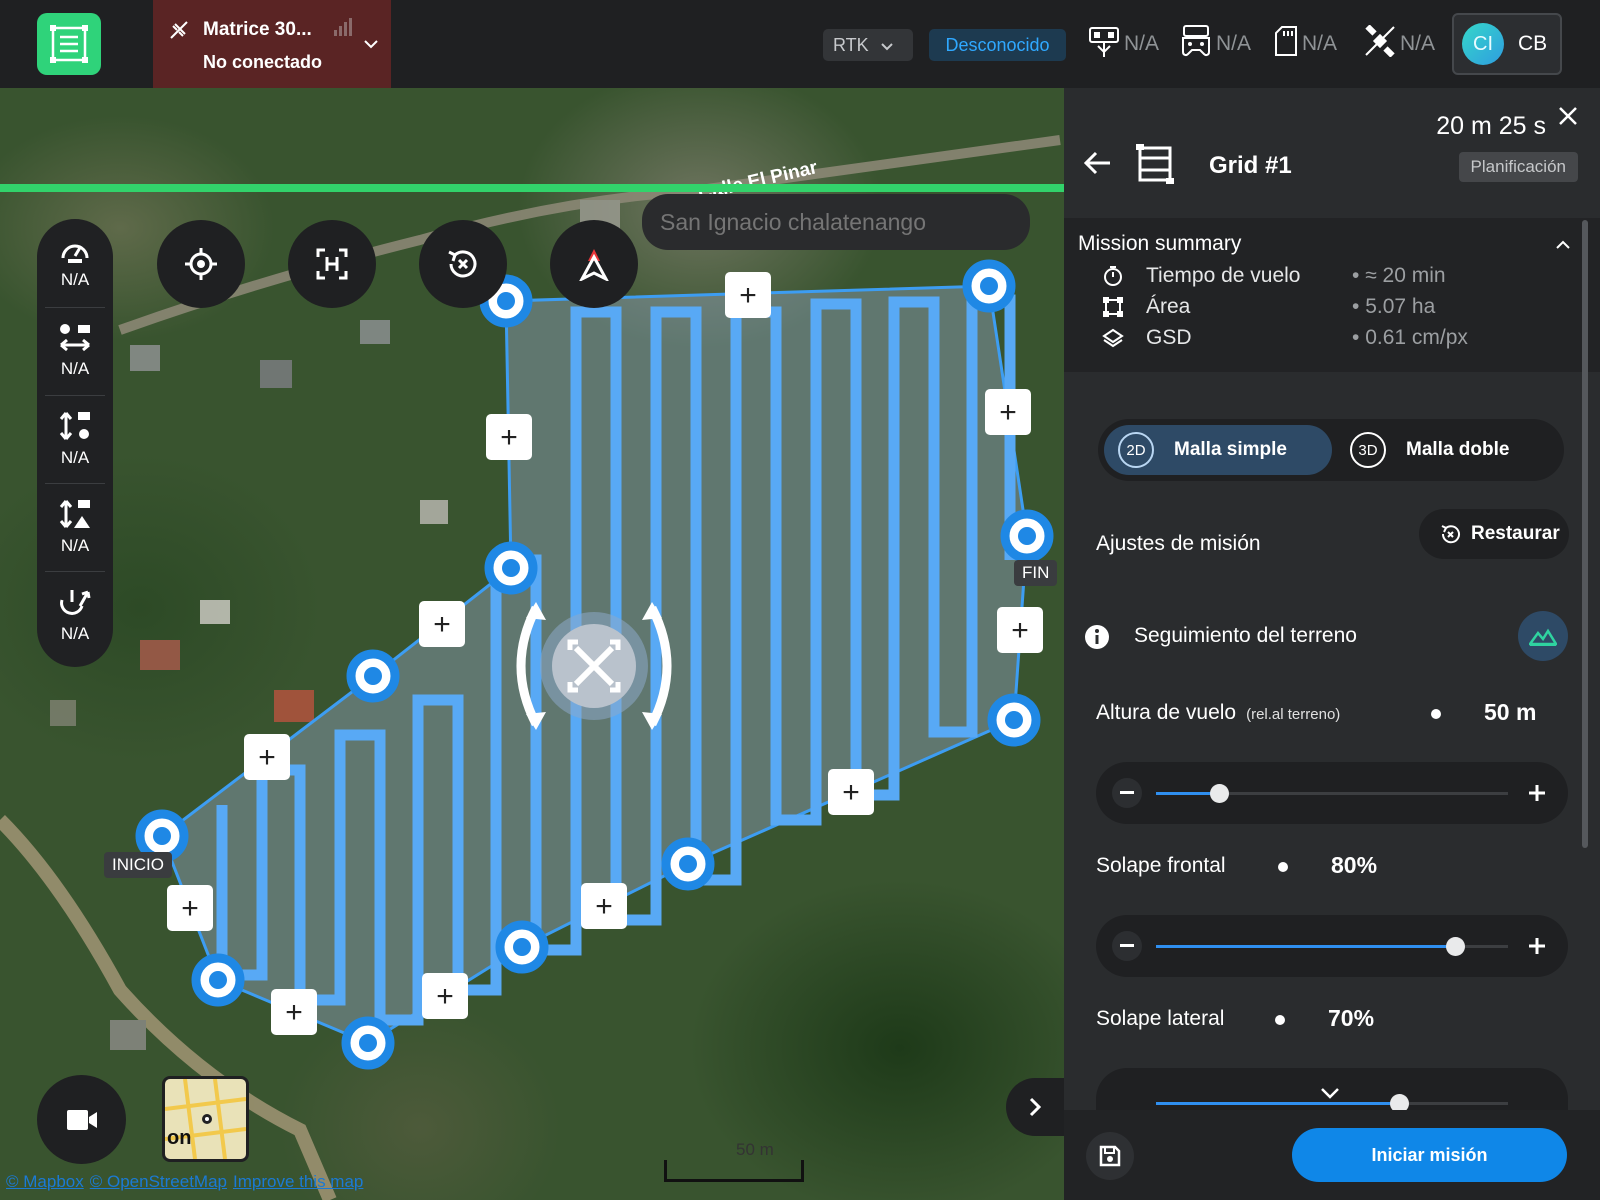 The width and height of the screenshot is (1600, 1200). Describe the element at coordinates (1306, 946) in the screenshot. I see `front-overlap-slider-fill` at that location.